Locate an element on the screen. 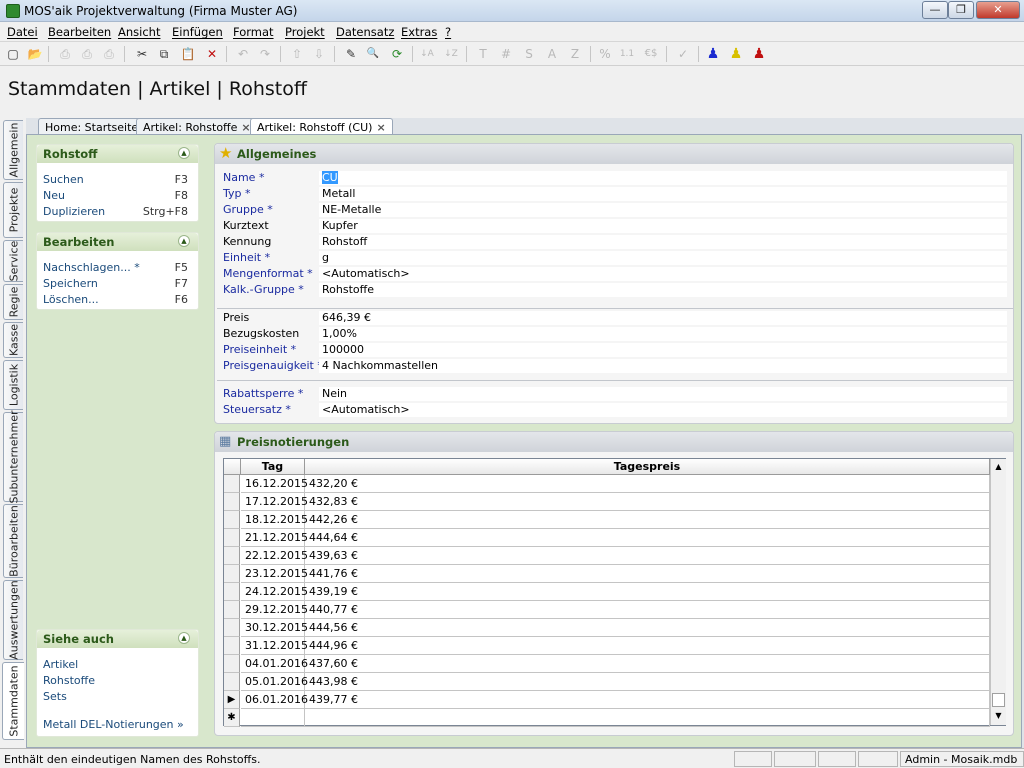 This screenshot has width=1024, height=768. field-input: g is located at coordinates (663, 258).